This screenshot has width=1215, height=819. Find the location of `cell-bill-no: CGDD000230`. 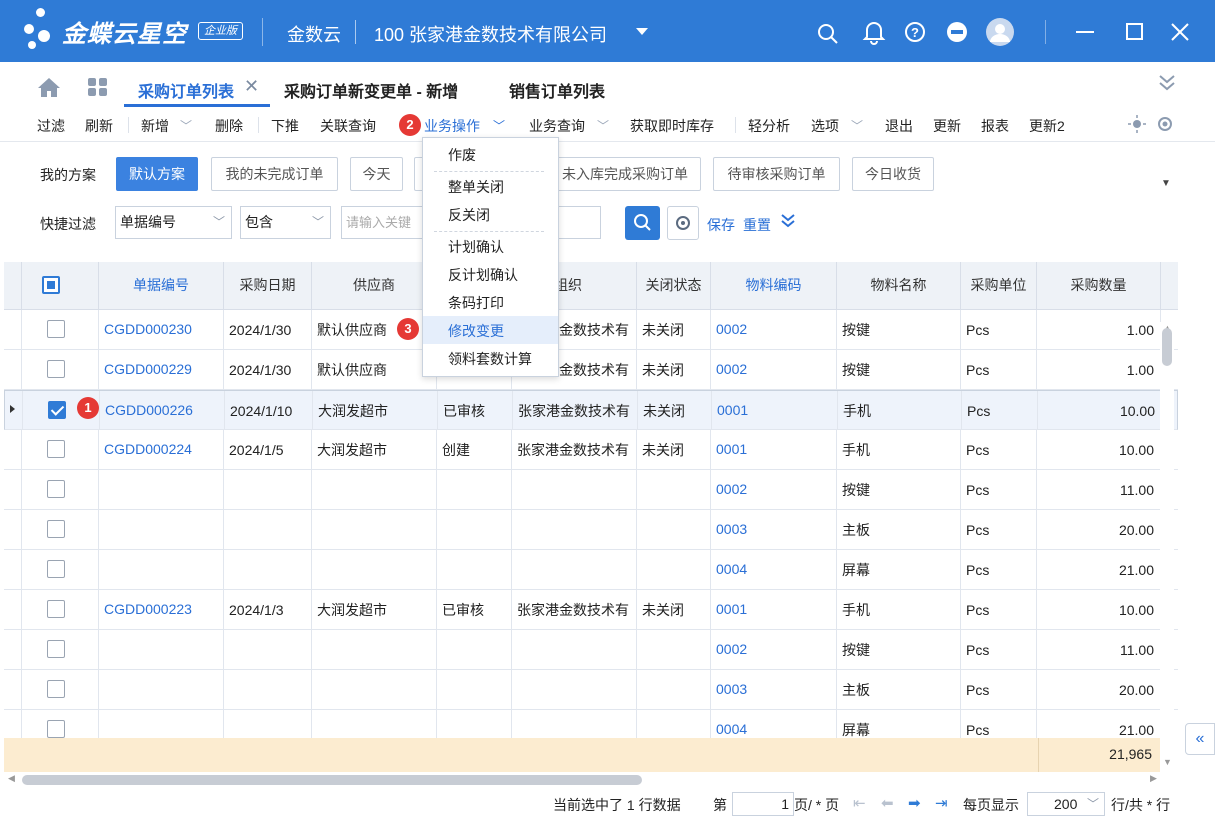

cell-bill-no: CGDD000230 is located at coordinates (161, 330).